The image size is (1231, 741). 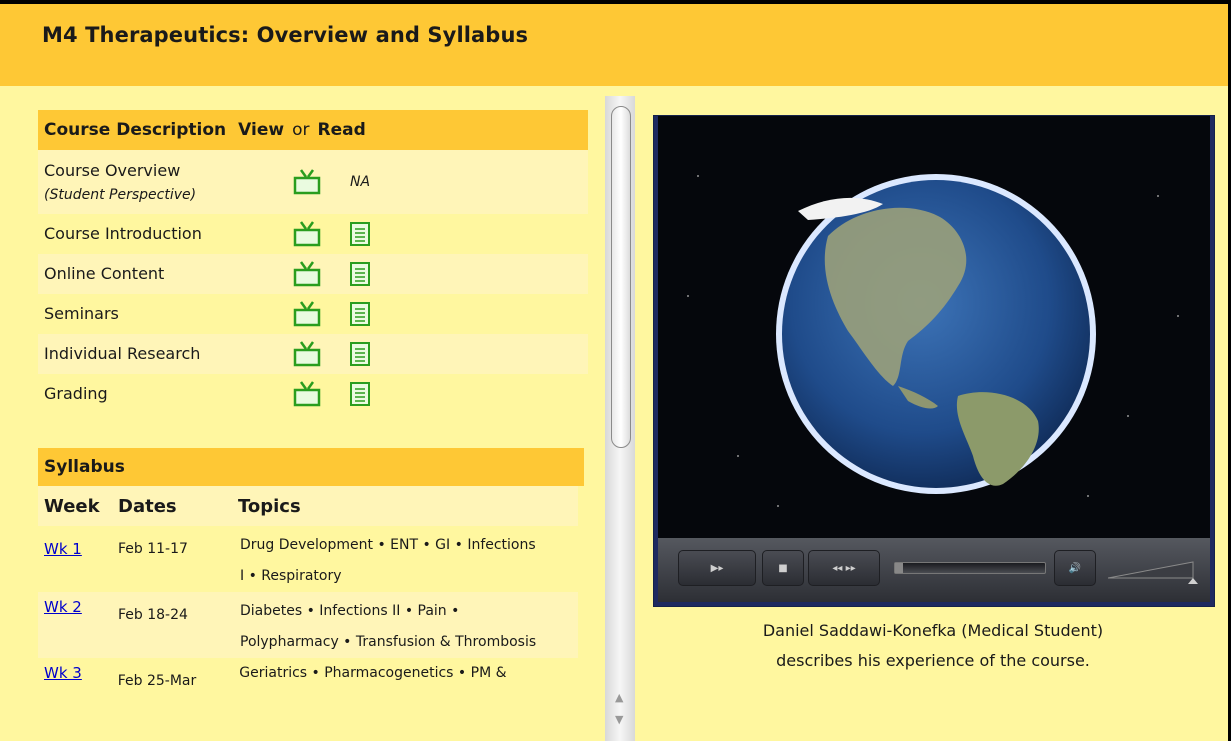 I want to click on page-header: M4 Therapeutics: Overview and Syllabus, so click(x=614, y=45).